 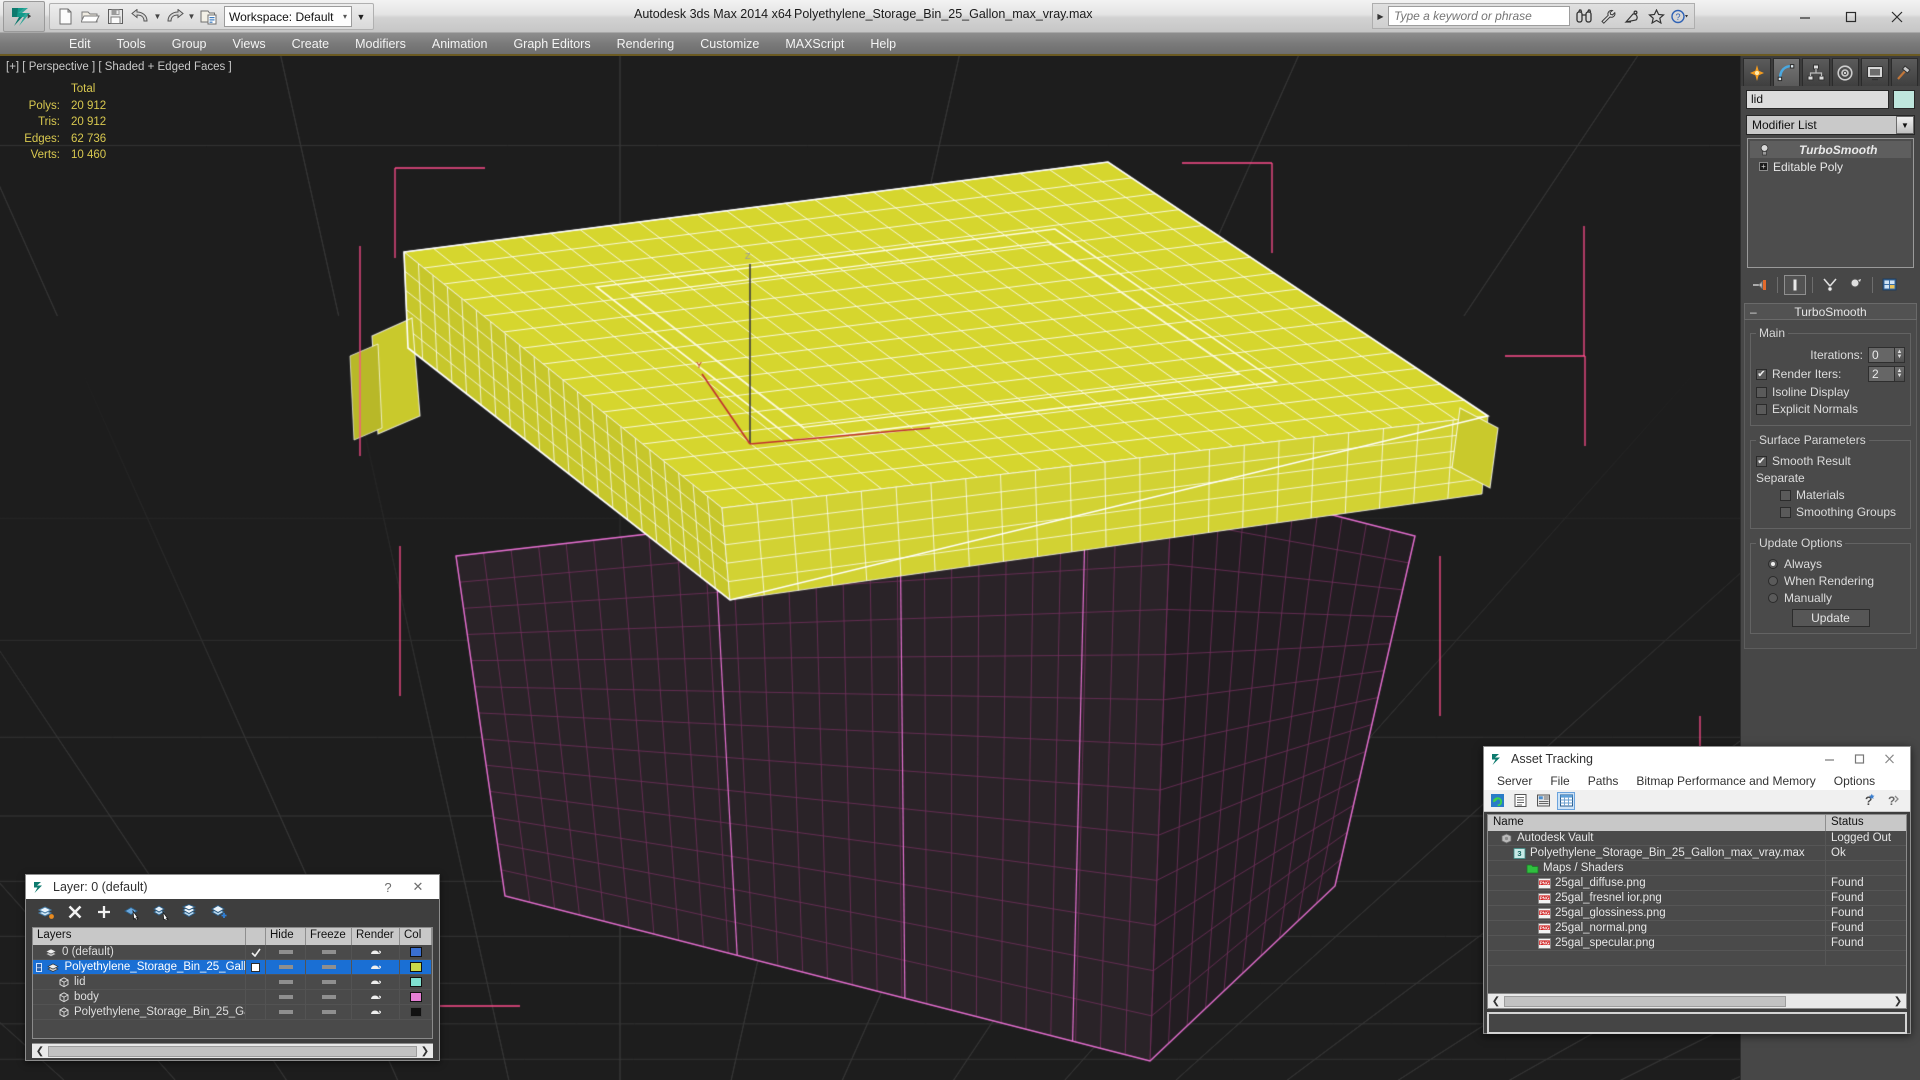 I want to click on modifier-stack-item-editable-poly: + Editable Poly, so click(x=1830, y=166).